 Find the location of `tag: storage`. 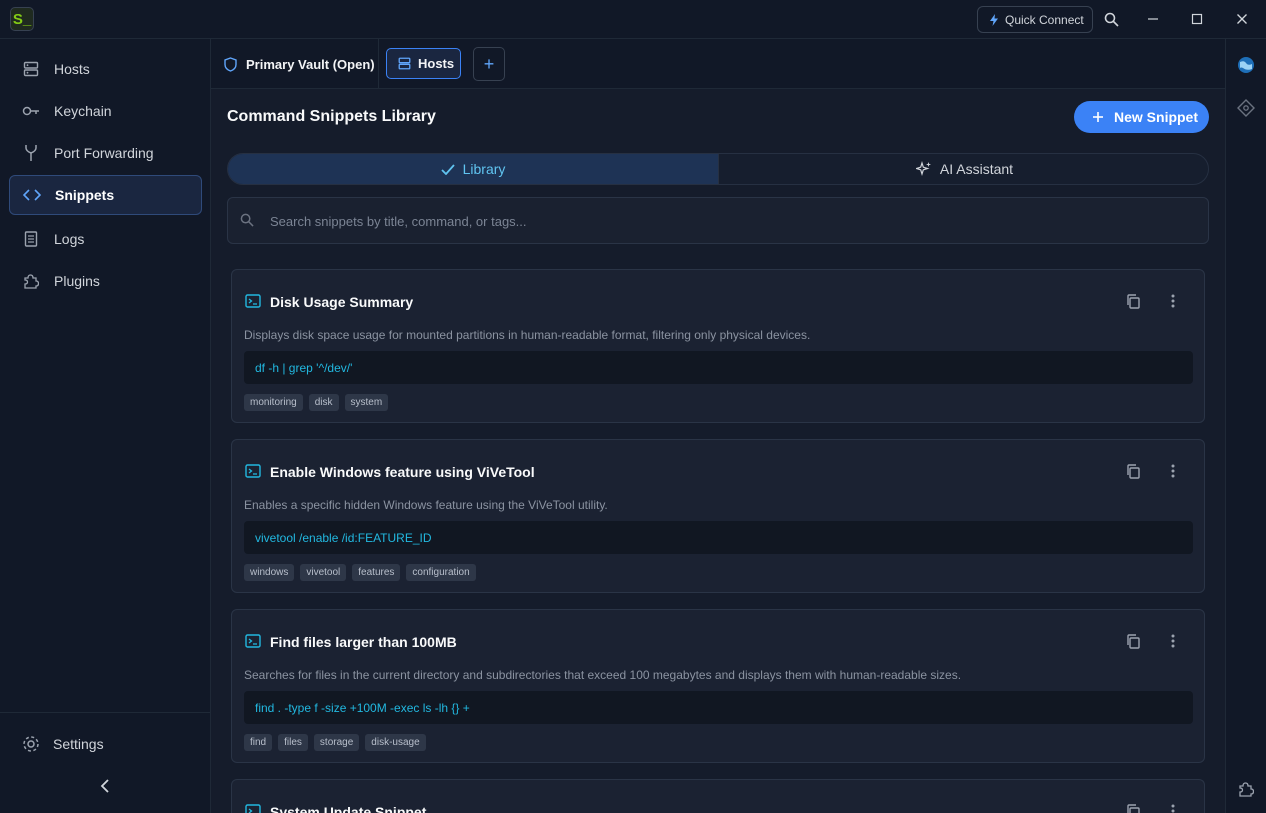

tag: storage is located at coordinates (336, 742).